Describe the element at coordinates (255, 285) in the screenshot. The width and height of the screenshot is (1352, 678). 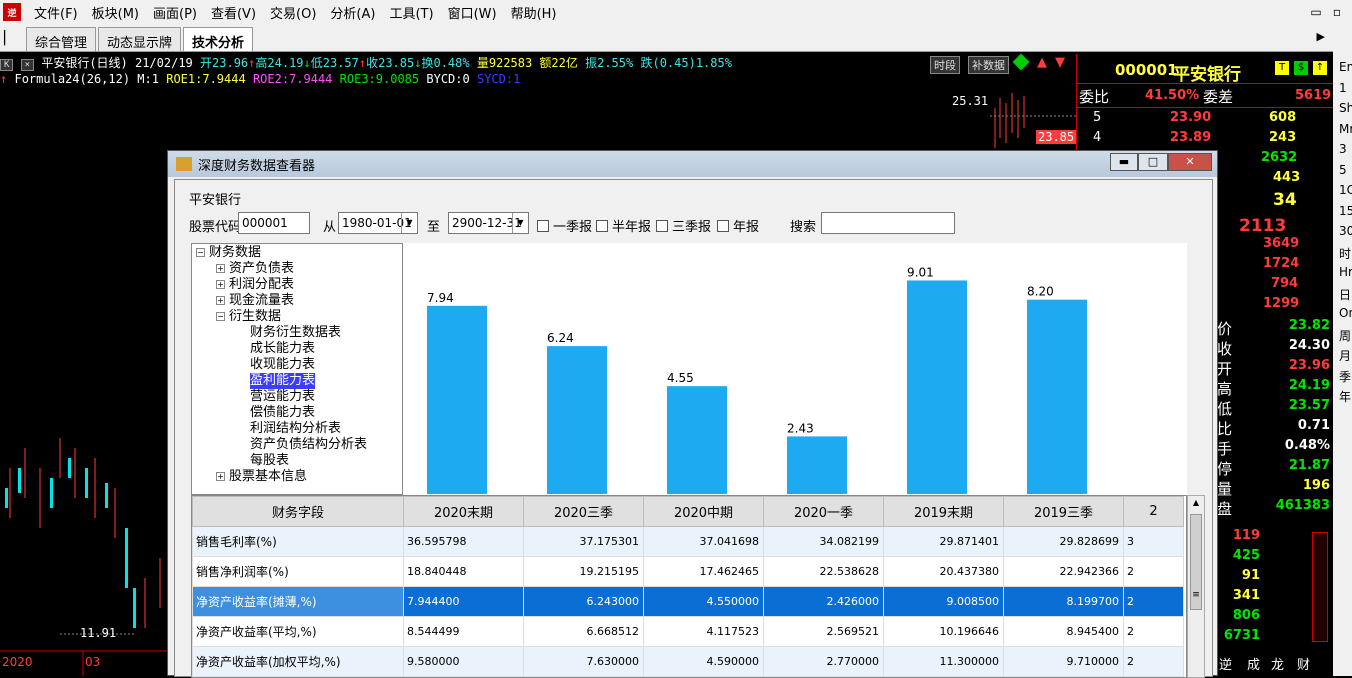
I see `tree-group: + 利润分配表` at that location.